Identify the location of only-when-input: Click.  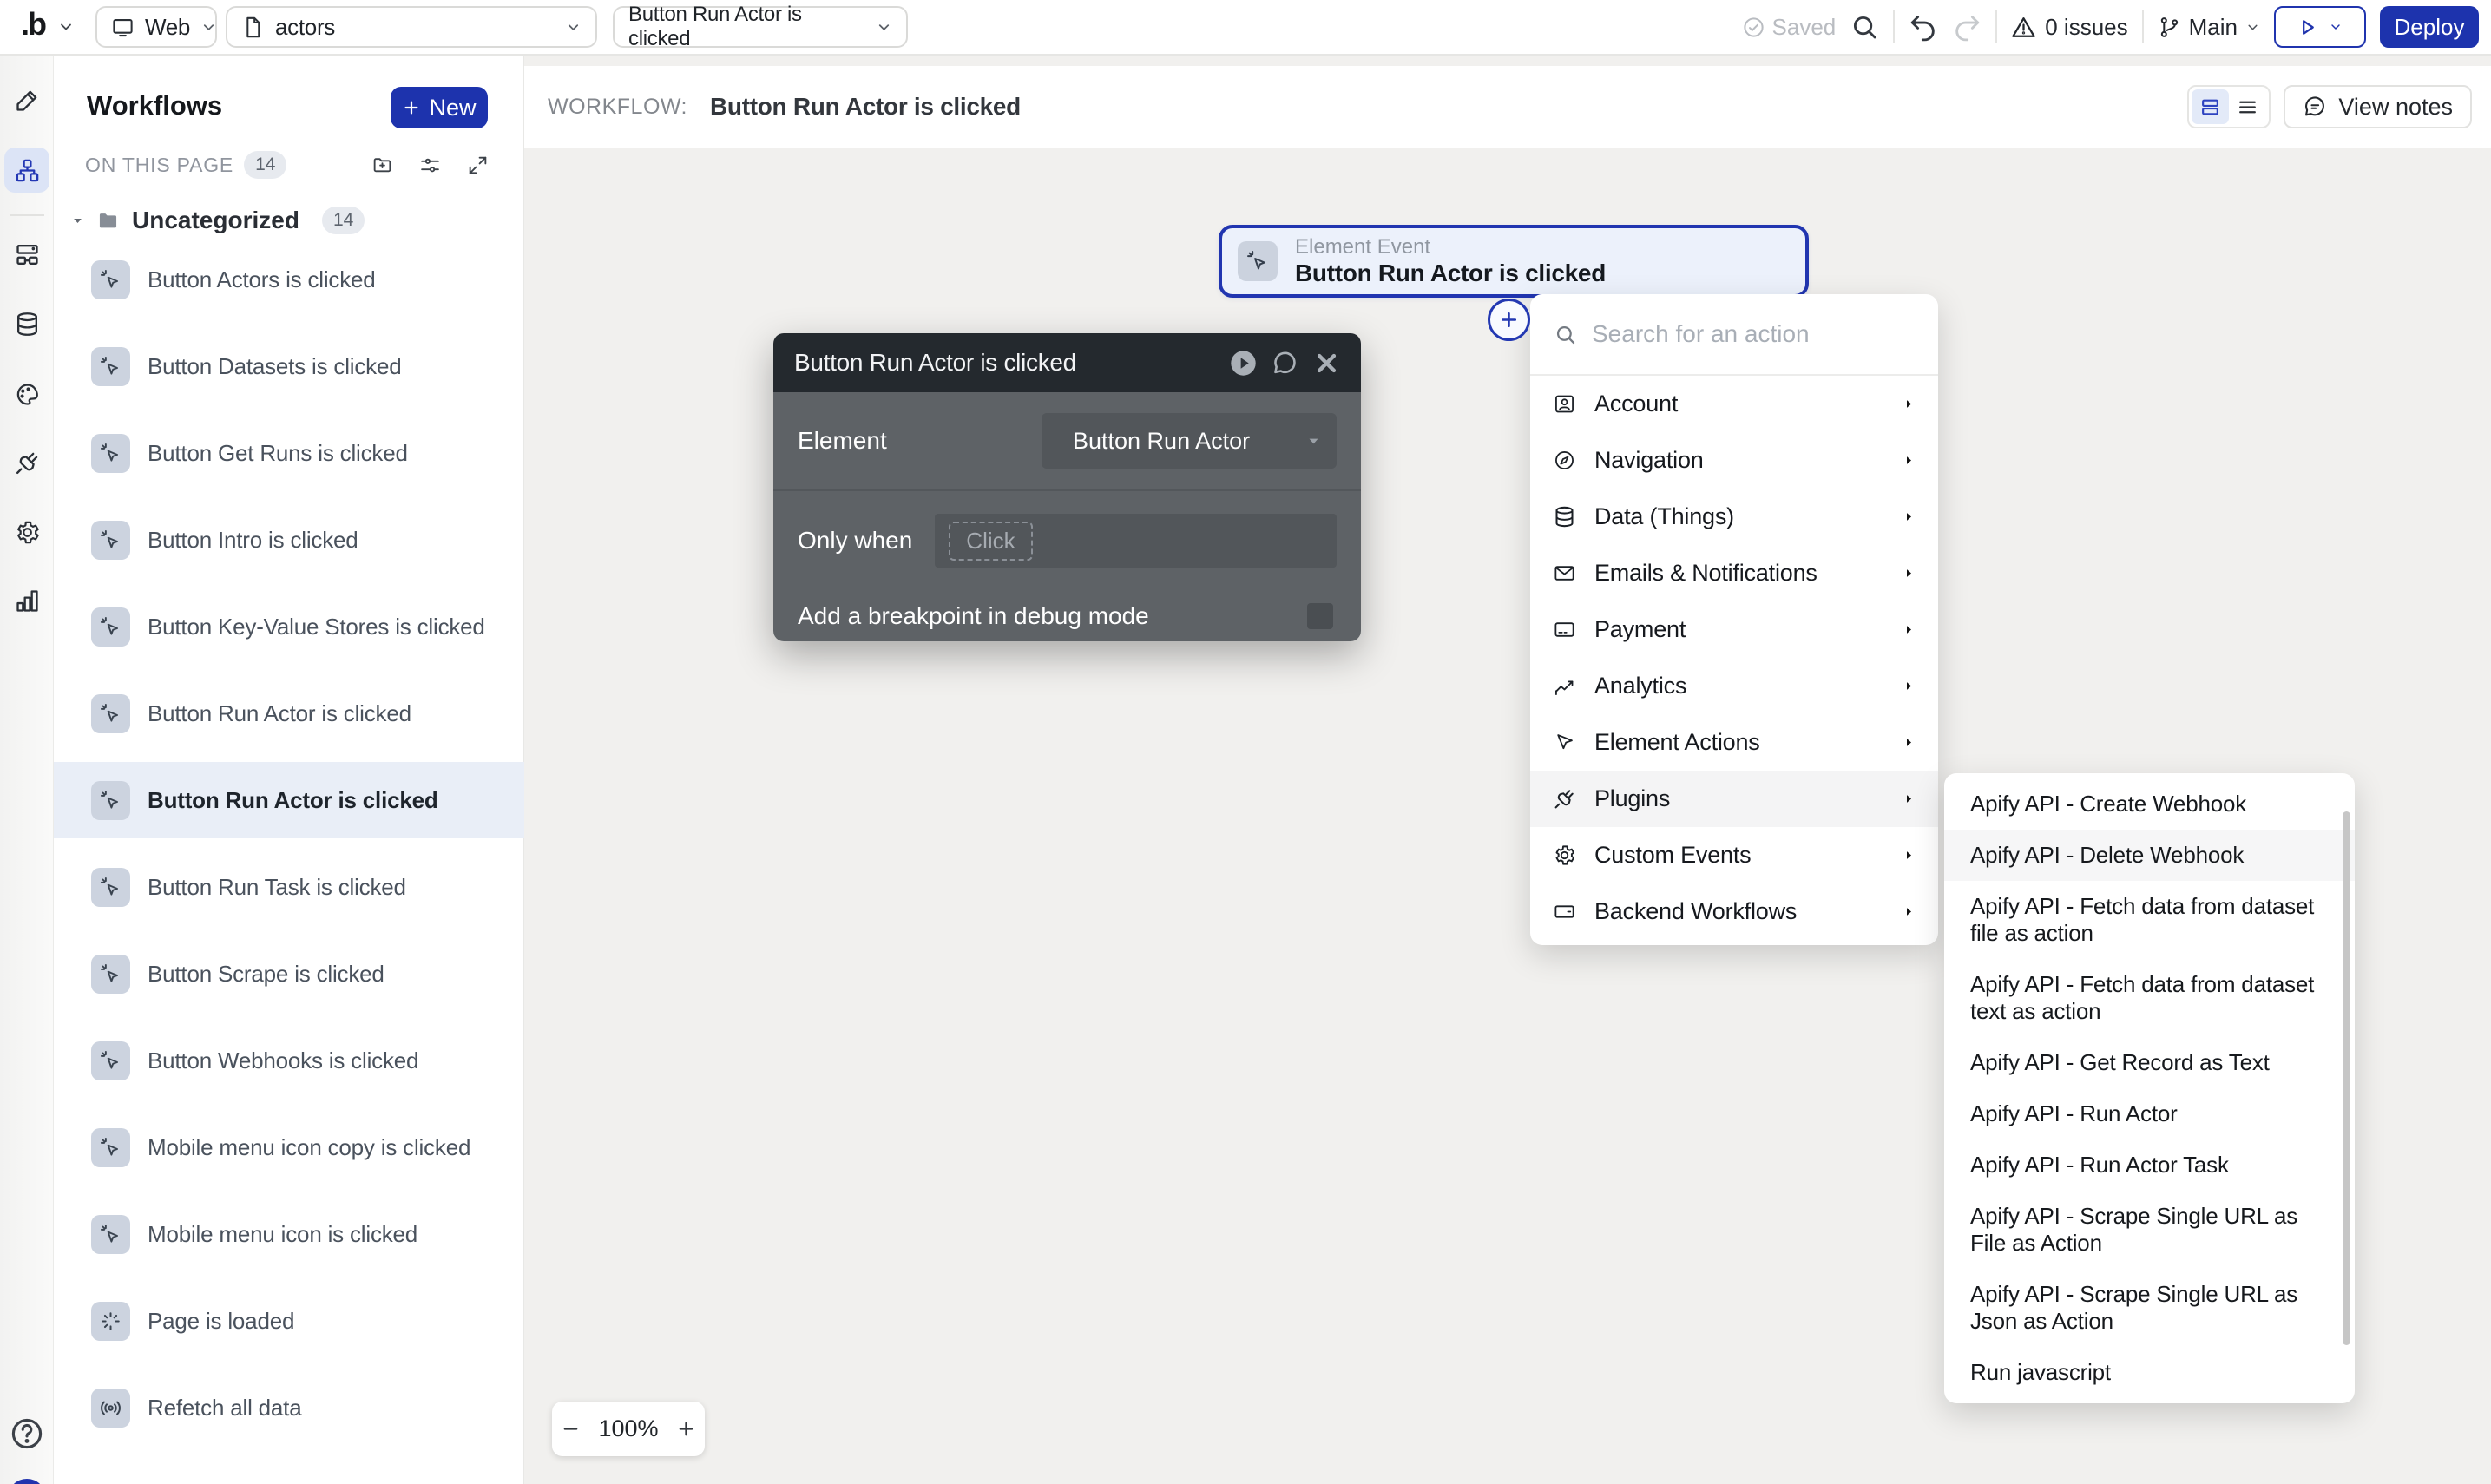
(1136, 541).